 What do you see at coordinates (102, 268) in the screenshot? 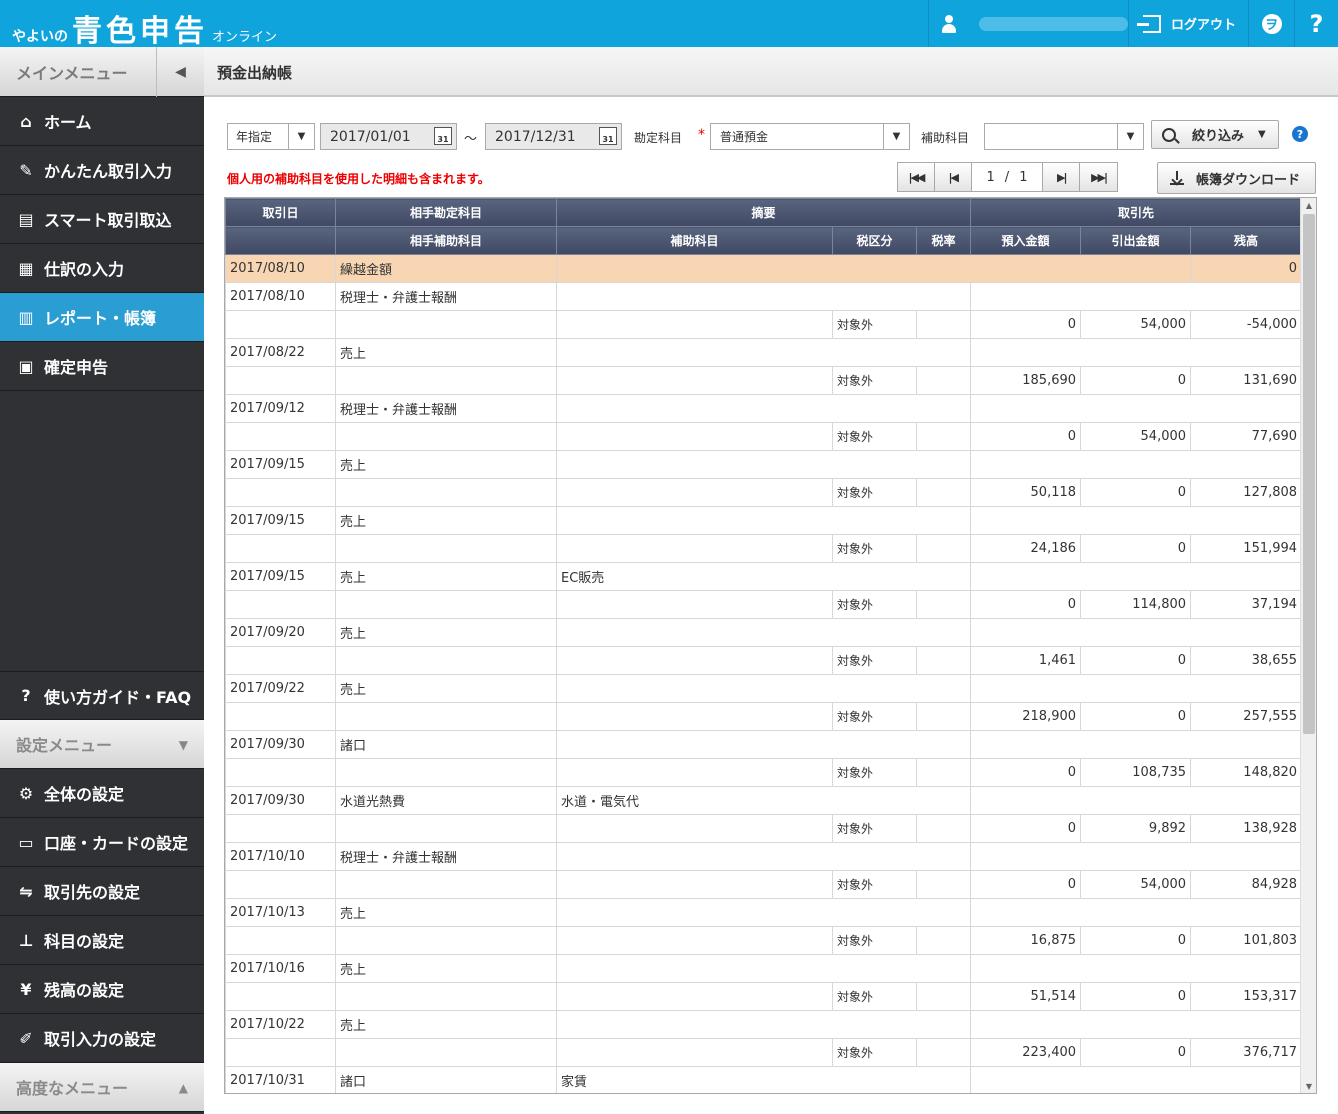
I see `sidebar-item-journal: ▦ 仕訳の入力` at bounding box center [102, 268].